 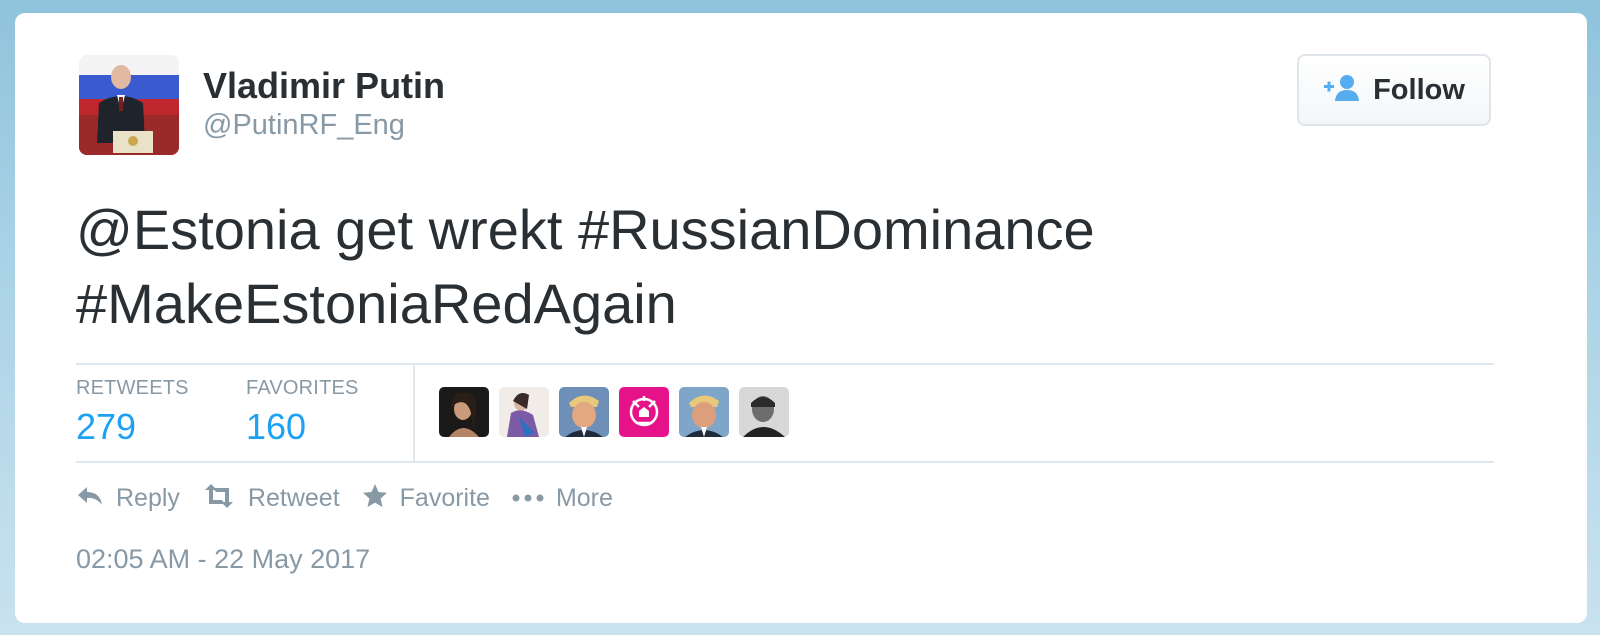 What do you see at coordinates (614, 412) in the screenshot?
I see `favoriters-facepile` at bounding box center [614, 412].